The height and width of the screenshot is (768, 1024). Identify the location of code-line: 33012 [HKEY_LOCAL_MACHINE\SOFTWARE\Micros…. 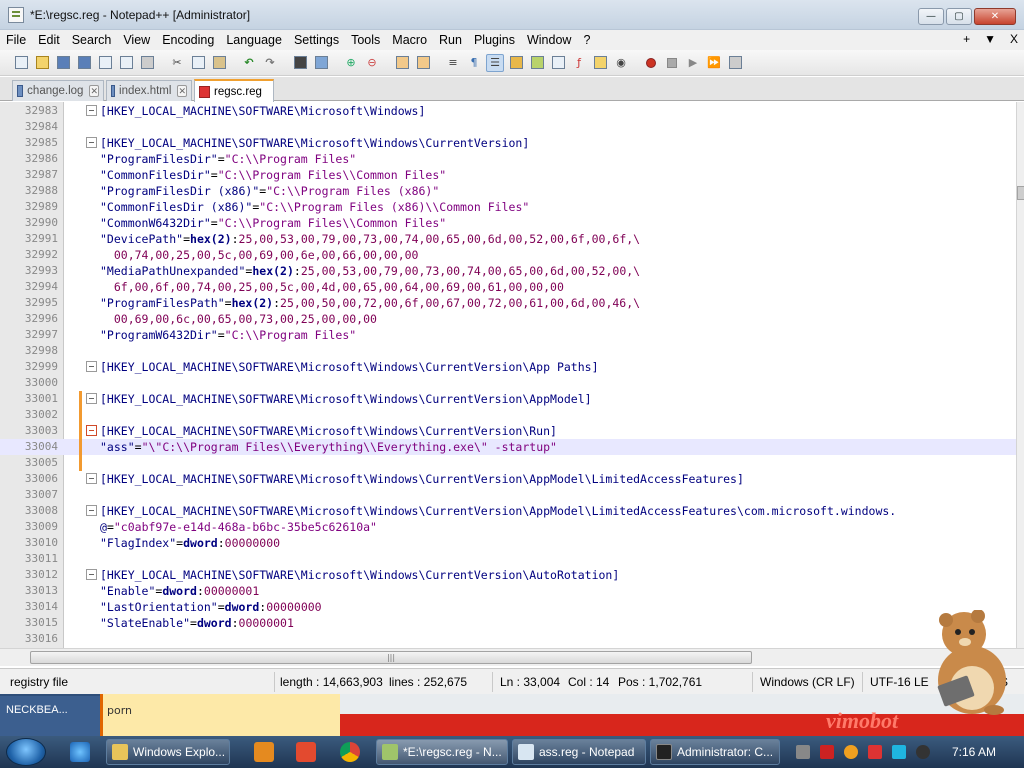
(508, 575).